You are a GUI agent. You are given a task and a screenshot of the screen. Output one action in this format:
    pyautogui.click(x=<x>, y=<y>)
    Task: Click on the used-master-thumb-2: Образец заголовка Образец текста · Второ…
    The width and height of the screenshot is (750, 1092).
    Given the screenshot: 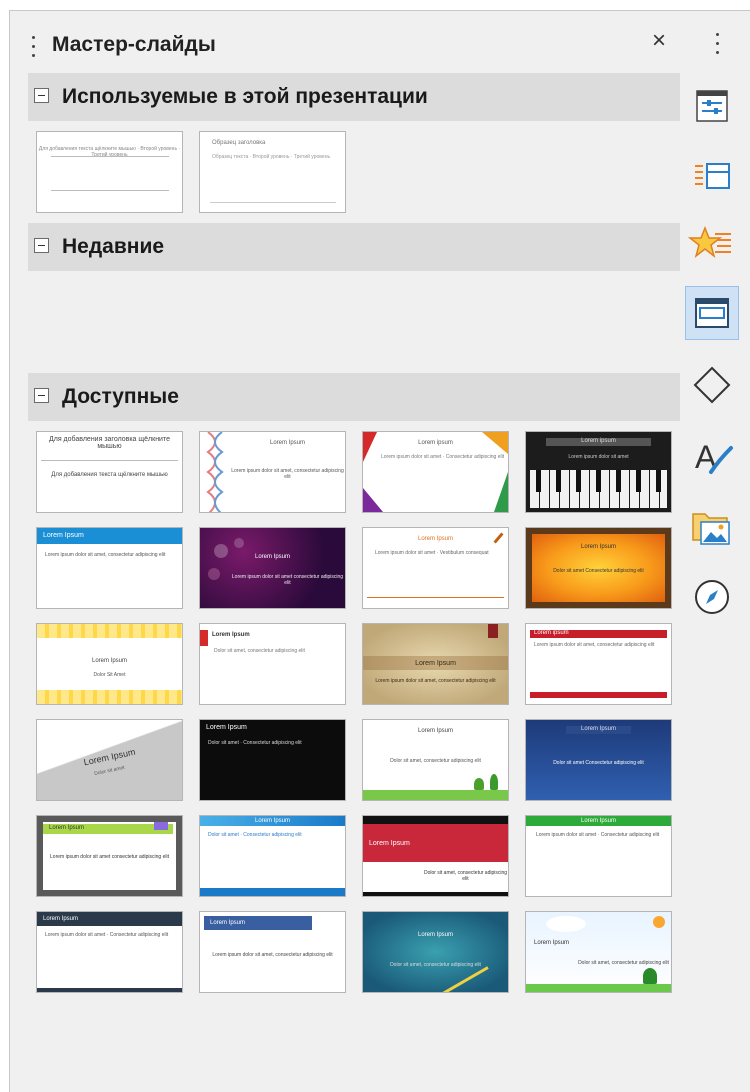 What is the action you would take?
    pyautogui.click(x=272, y=172)
    